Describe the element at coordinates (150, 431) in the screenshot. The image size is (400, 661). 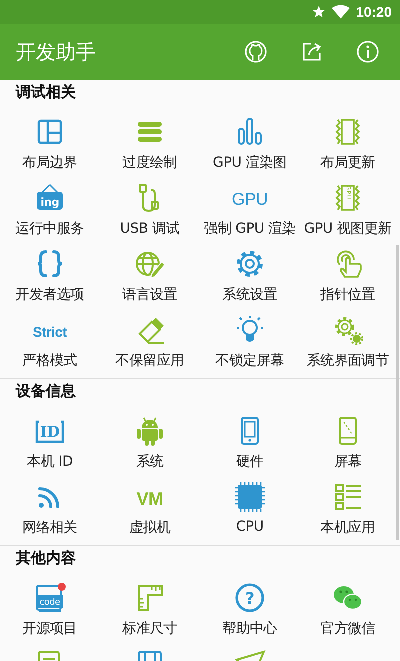
I see `android-icon` at that location.